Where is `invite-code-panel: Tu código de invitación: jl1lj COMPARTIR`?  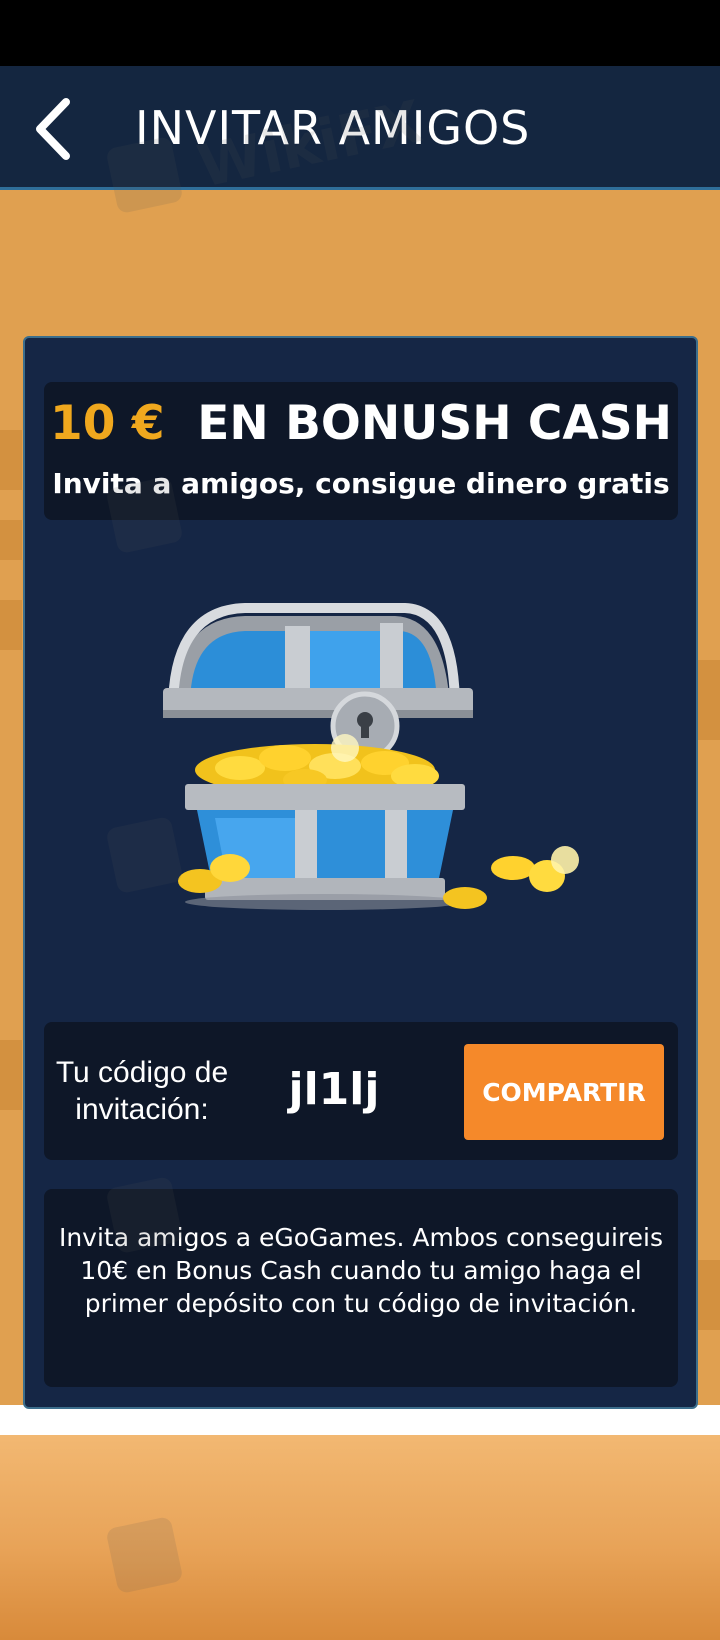
invite-code-panel: Tu código de invitación: jl1lj COMPARTIR is located at coordinates (361, 1091).